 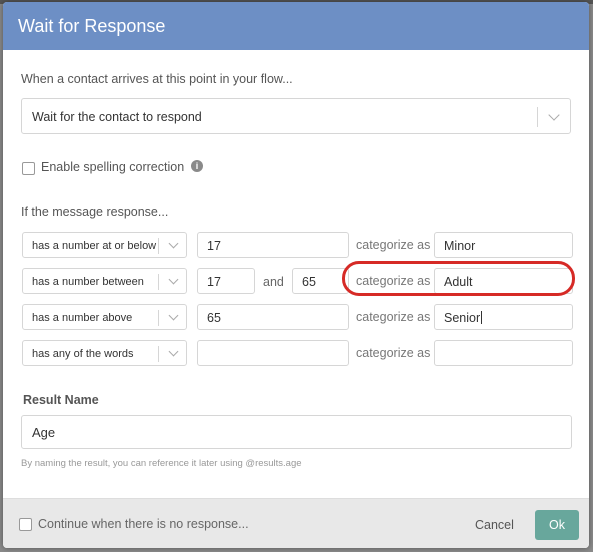 What do you see at coordinates (82, 318) in the screenshot?
I see `rule-operator-value: has a number above` at bounding box center [82, 318].